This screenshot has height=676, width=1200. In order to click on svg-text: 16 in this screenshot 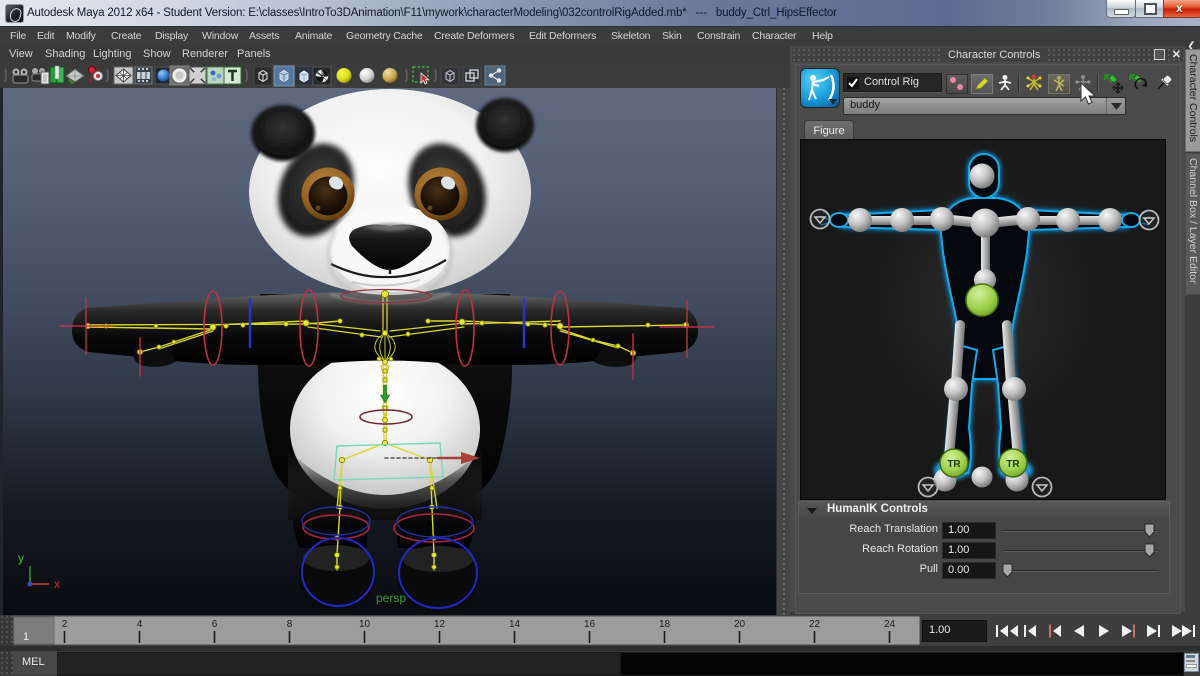, I will do `click(590, 624)`.